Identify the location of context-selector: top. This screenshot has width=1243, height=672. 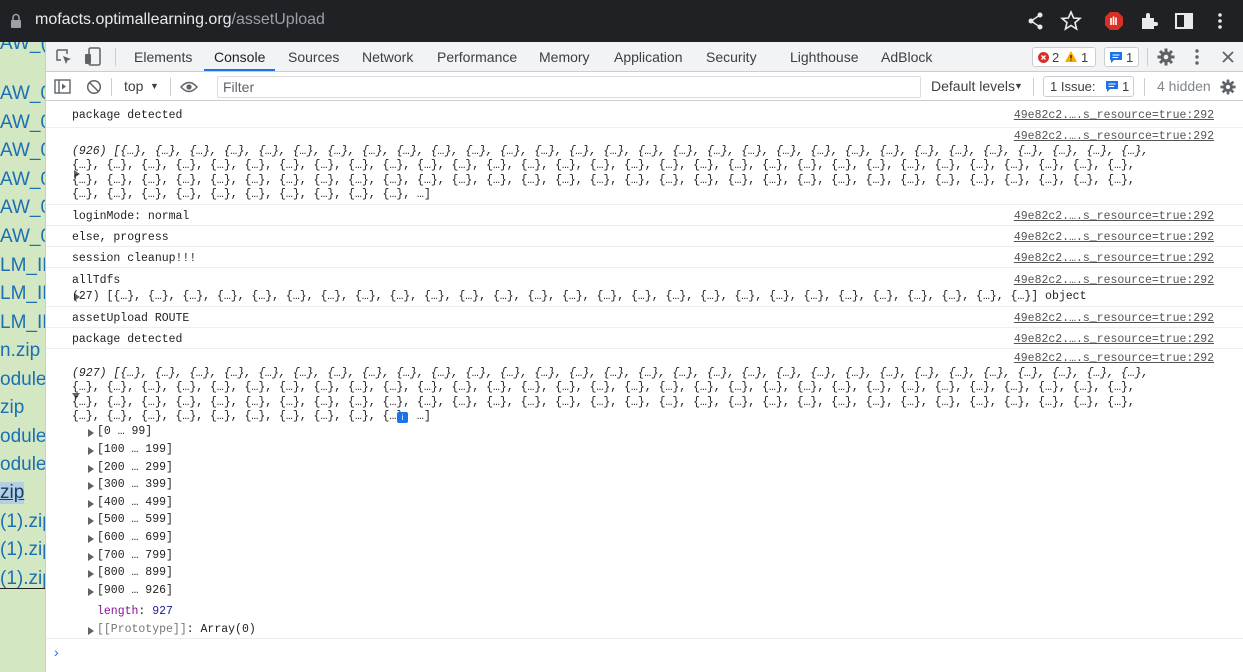
(133, 86).